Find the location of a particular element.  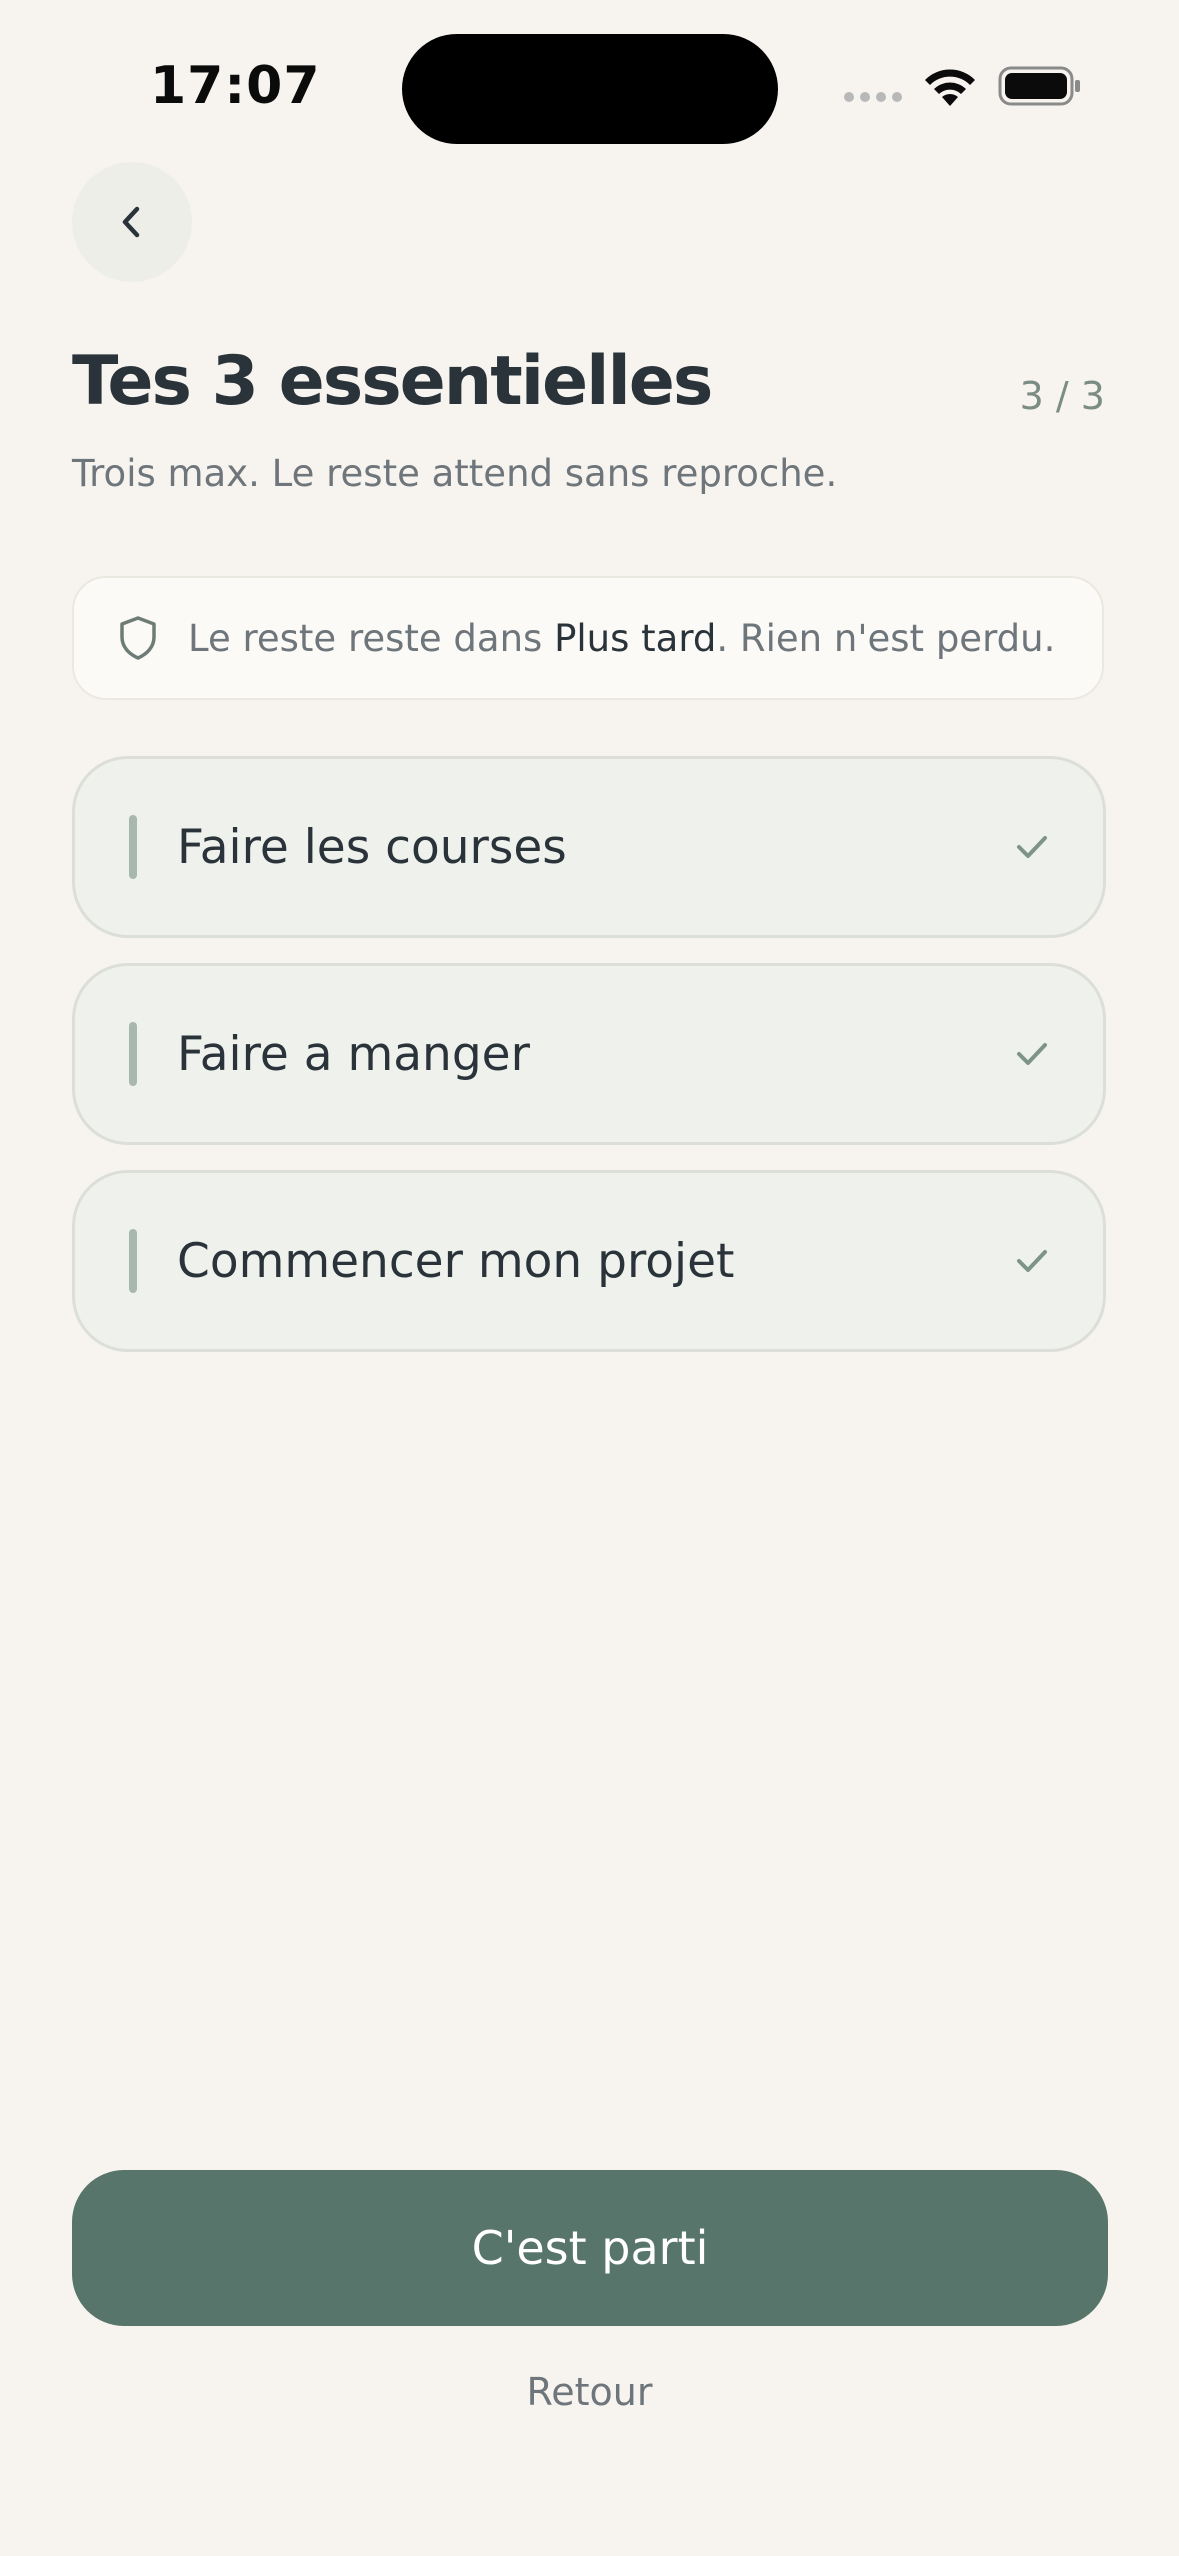

info-banner-text-before: Le reste reste dans is located at coordinates (371, 638).